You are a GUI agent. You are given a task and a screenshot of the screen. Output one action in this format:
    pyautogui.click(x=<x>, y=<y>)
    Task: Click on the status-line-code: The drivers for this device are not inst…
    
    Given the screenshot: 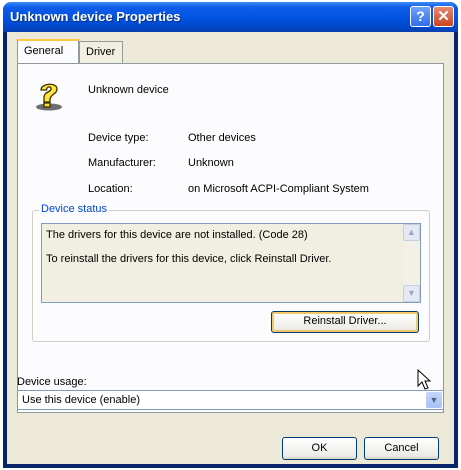 What is the action you would take?
    pyautogui.click(x=177, y=235)
    